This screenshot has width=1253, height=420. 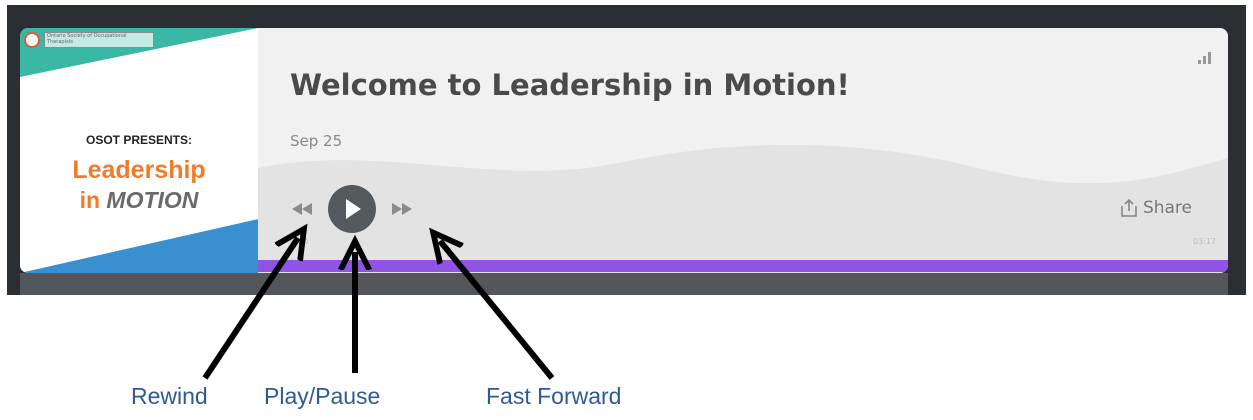 What do you see at coordinates (32, 40) in the screenshot?
I see `logo-mark-icon` at bounding box center [32, 40].